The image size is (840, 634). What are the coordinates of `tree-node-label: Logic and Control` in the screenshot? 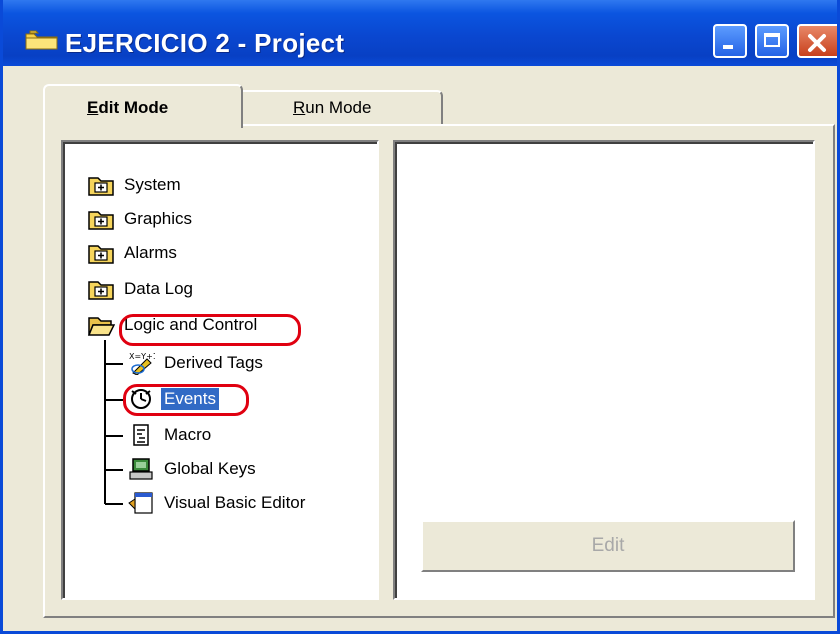 It's located at (191, 324).